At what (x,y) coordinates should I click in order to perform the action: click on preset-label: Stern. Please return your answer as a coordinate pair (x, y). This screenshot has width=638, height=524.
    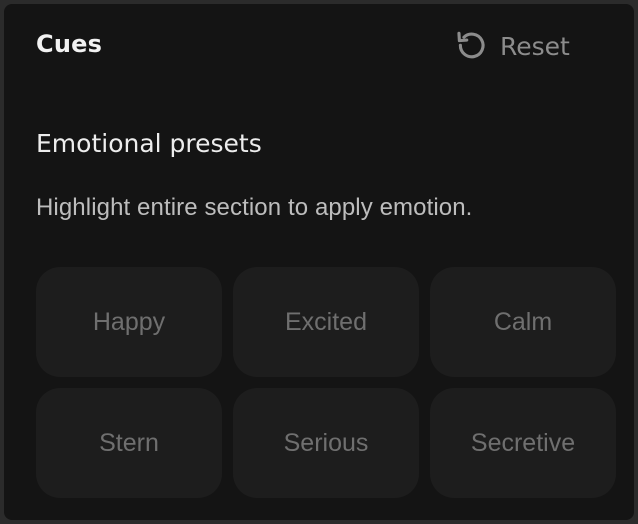
    Looking at the image, I should click on (129, 442).